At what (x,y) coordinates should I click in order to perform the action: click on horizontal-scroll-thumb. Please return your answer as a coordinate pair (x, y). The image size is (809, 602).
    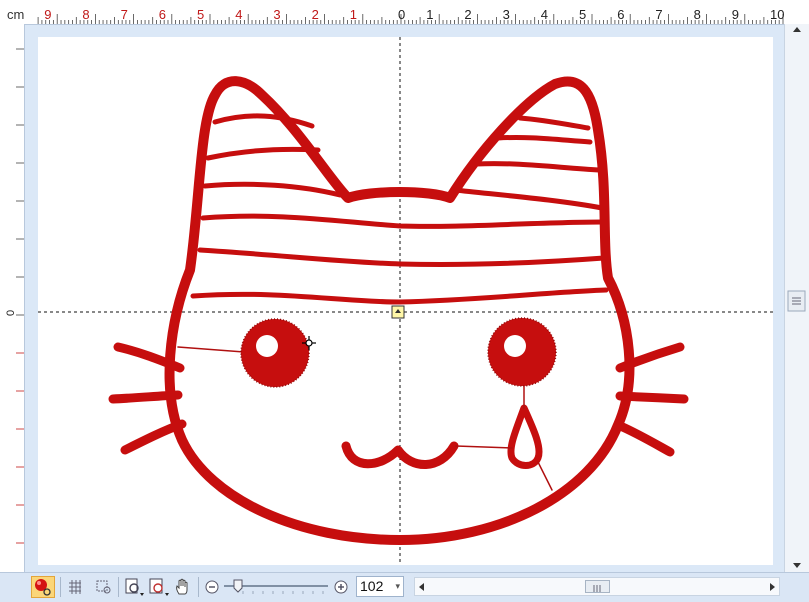
    Looking at the image, I should click on (597, 586).